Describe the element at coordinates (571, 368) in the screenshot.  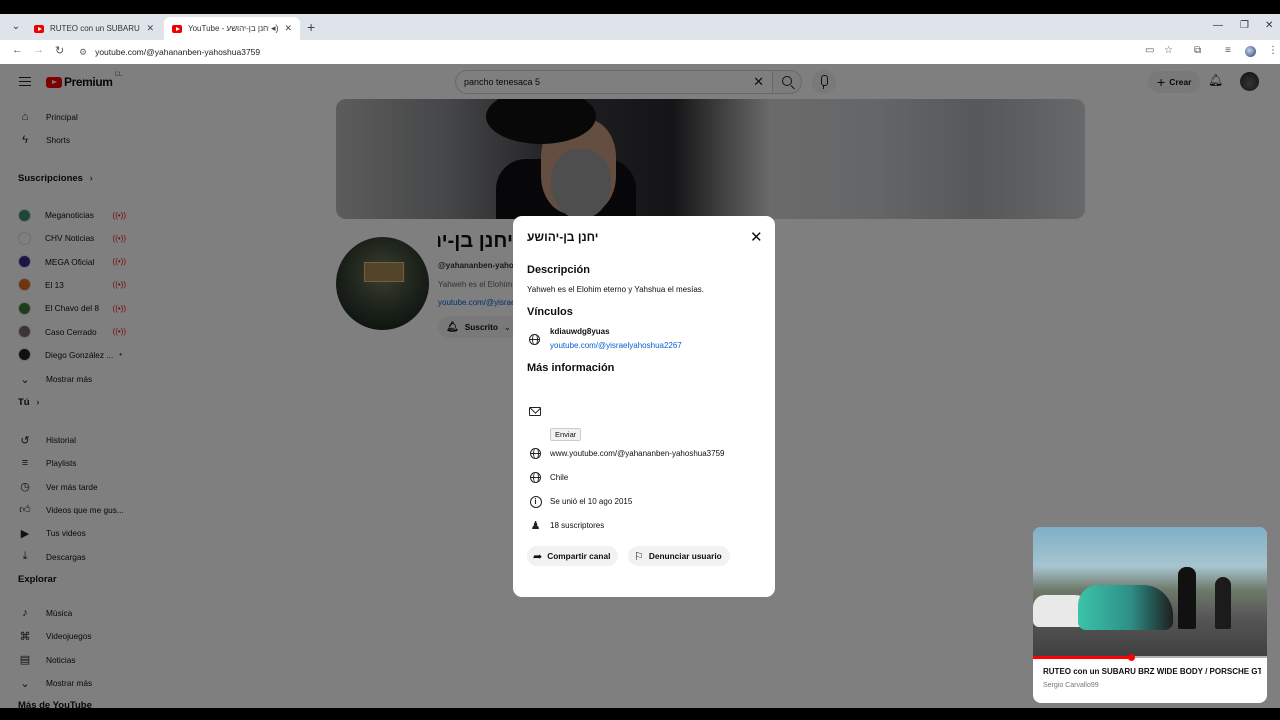
I see `more-info-heading: Más información` at that location.